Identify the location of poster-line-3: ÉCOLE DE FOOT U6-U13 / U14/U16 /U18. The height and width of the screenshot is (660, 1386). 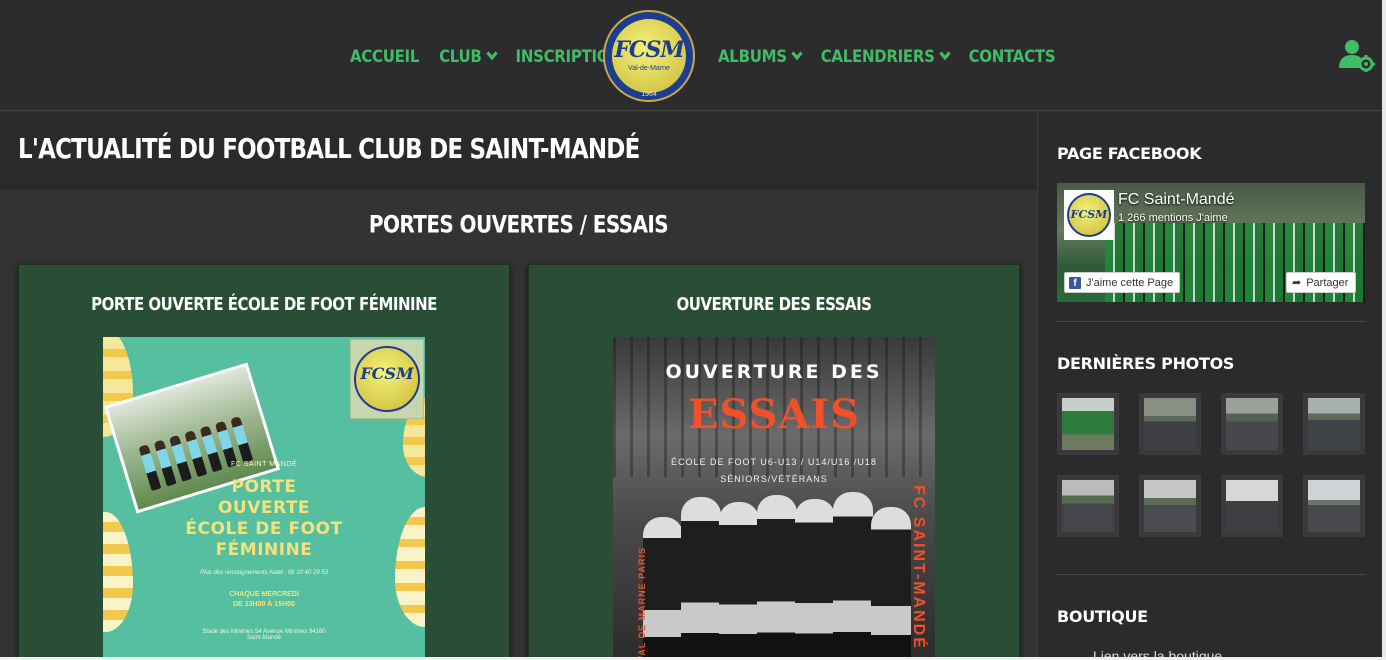
(774, 462).